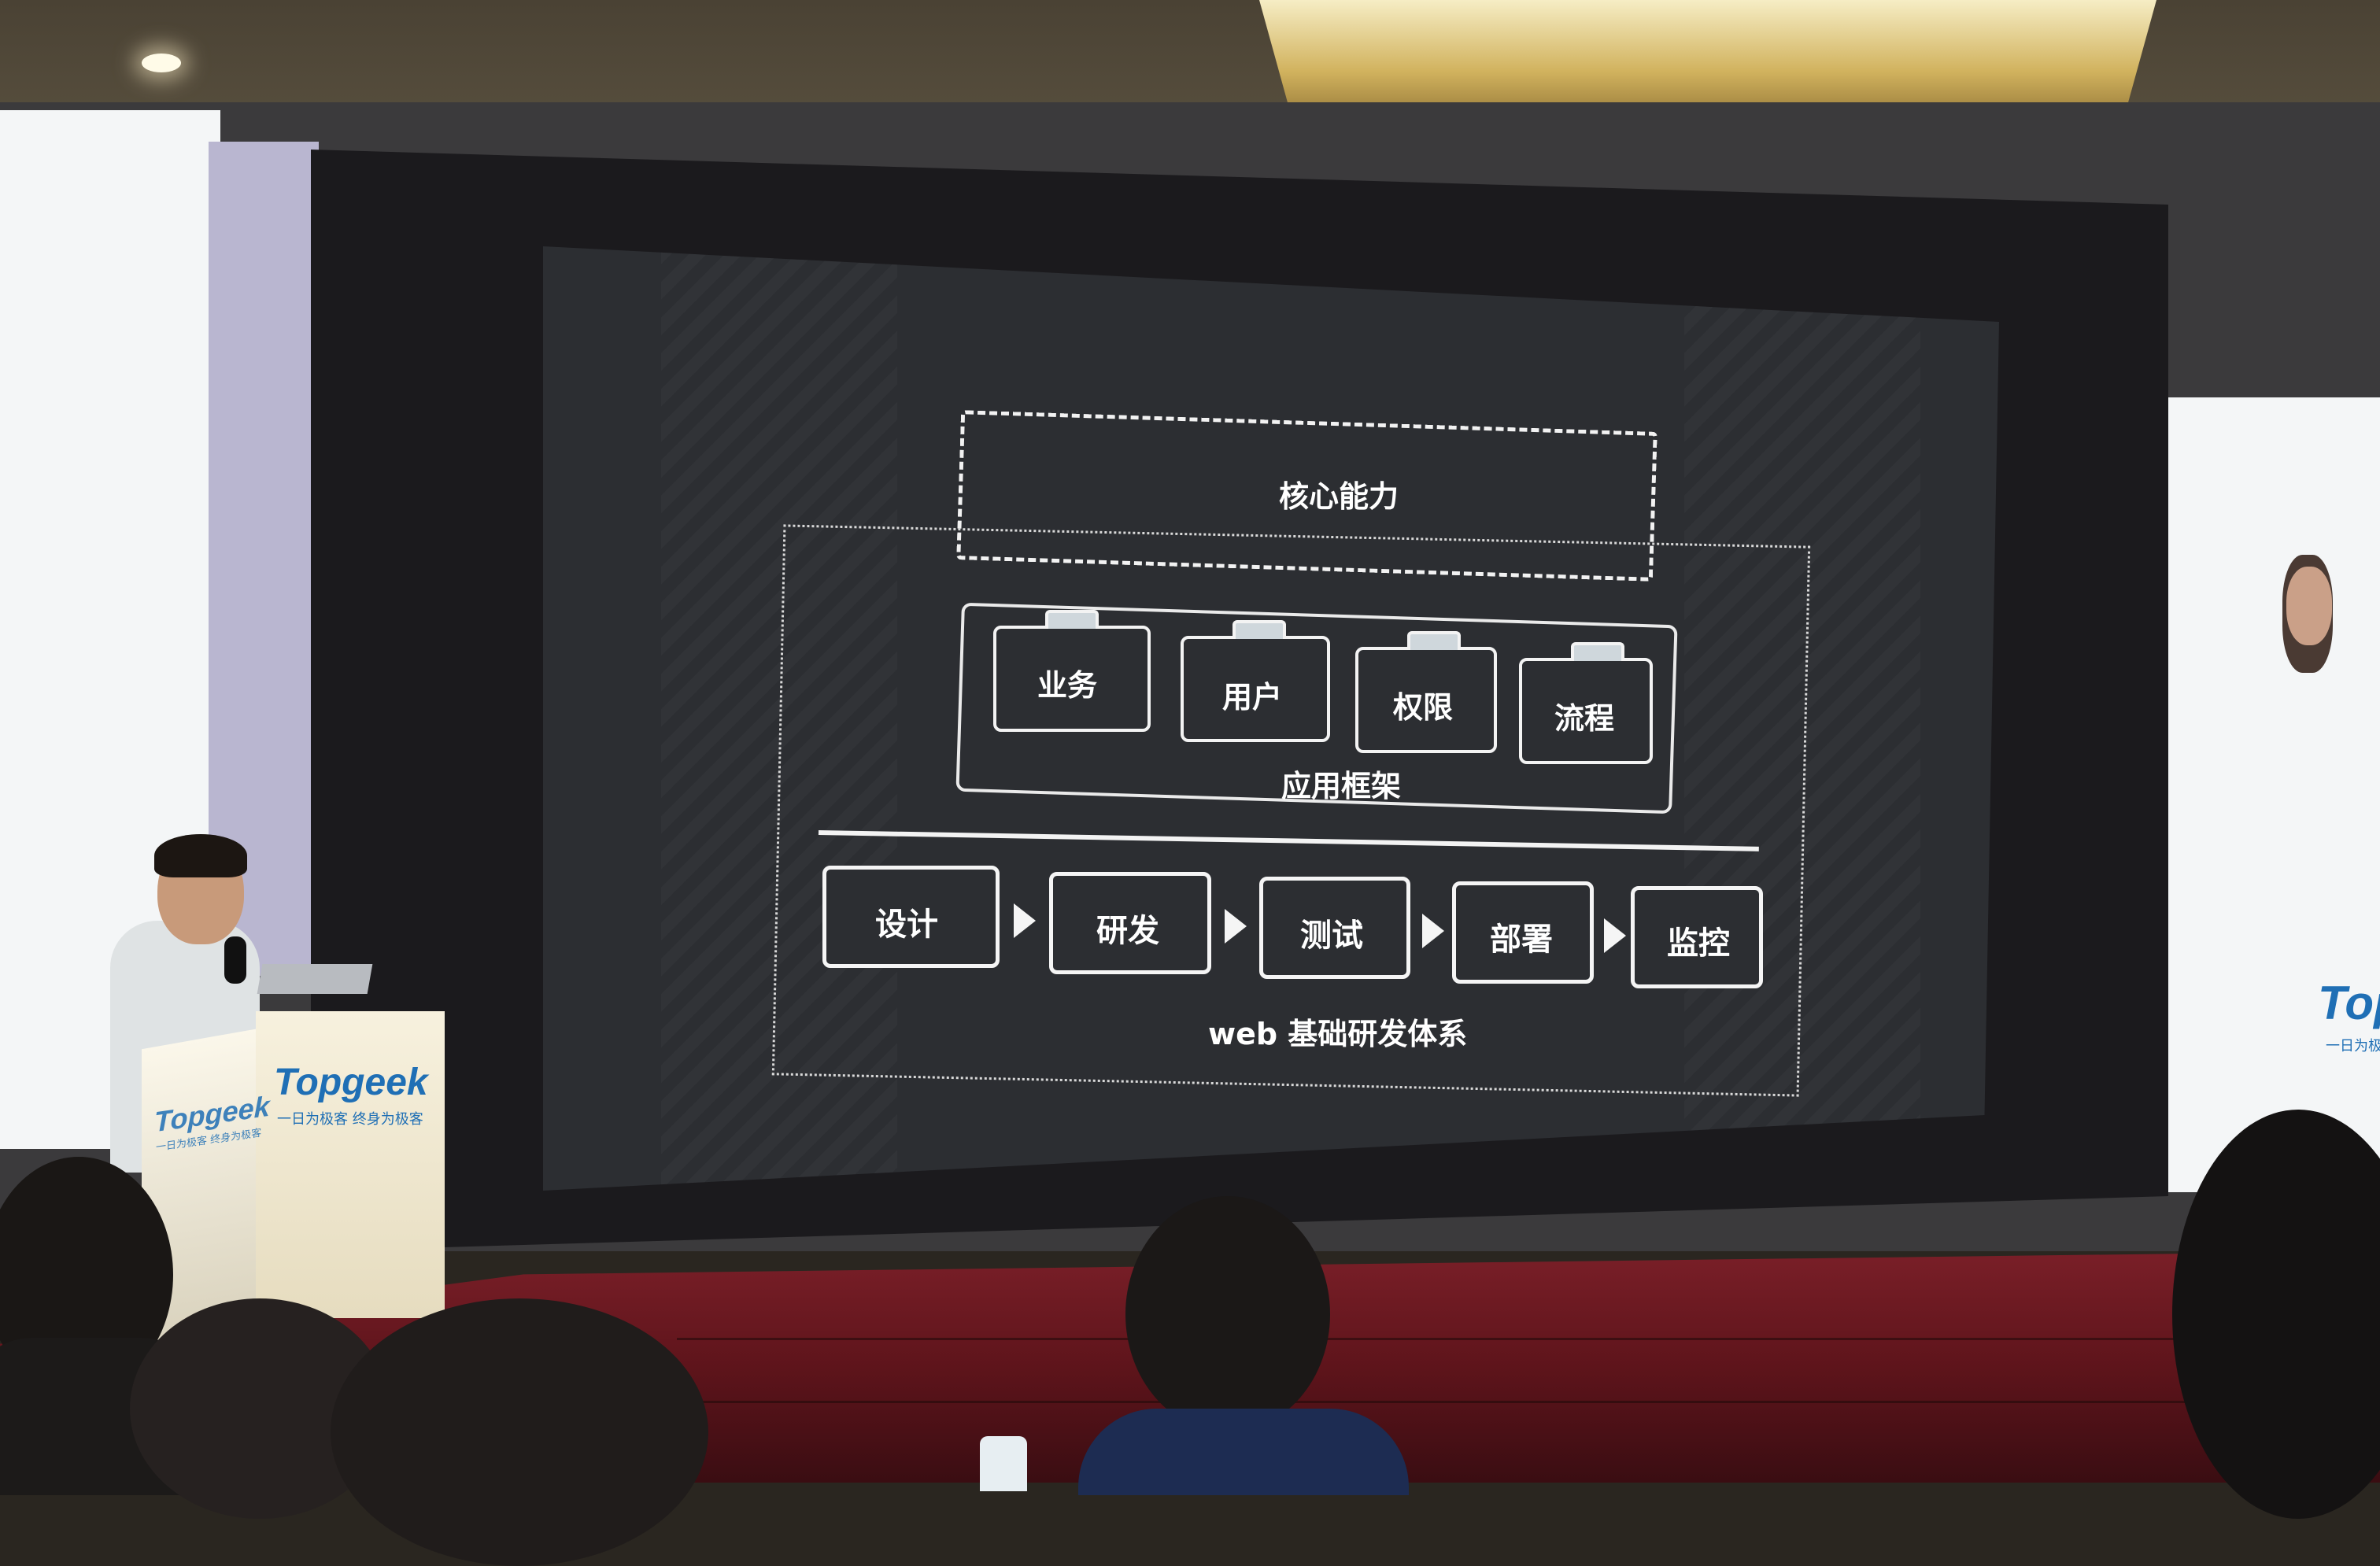 This screenshot has height=1566, width=2380. Describe the element at coordinates (1698, 943) in the screenshot. I see `pipeline-step-monitor-label: 监控` at that location.